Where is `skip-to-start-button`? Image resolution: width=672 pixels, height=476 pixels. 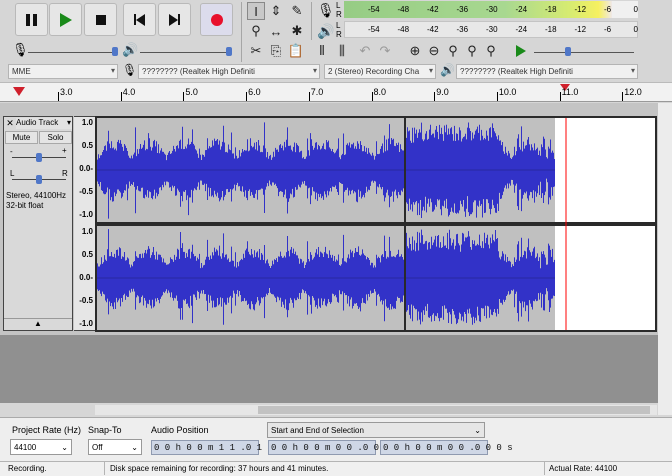 skip-to-start-button is located at coordinates (139, 19).